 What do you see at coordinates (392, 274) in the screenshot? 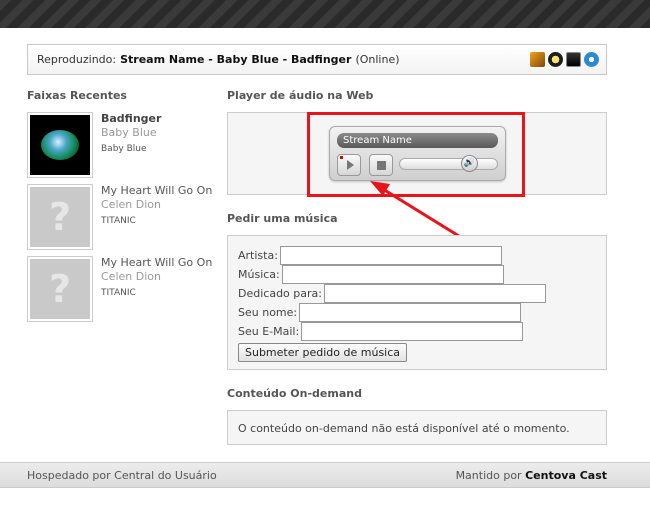
I see `song-input` at bounding box center [392, 274].